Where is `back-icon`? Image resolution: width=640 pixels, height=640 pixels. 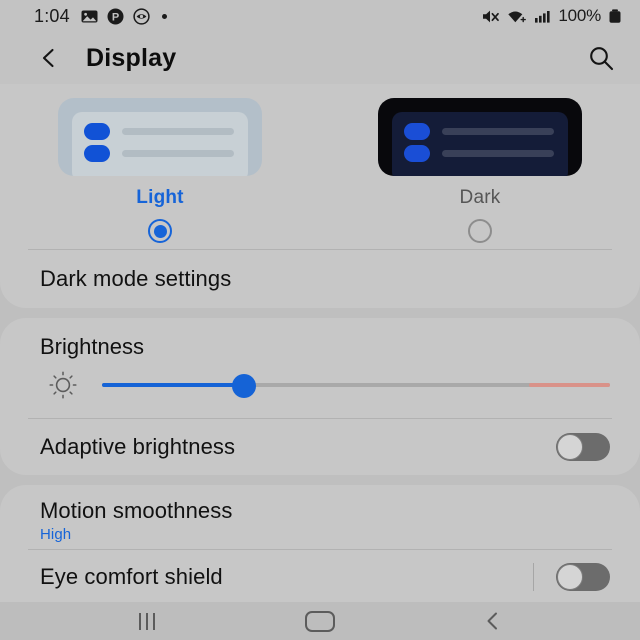 back-icon is located at coordinates (492, 621).